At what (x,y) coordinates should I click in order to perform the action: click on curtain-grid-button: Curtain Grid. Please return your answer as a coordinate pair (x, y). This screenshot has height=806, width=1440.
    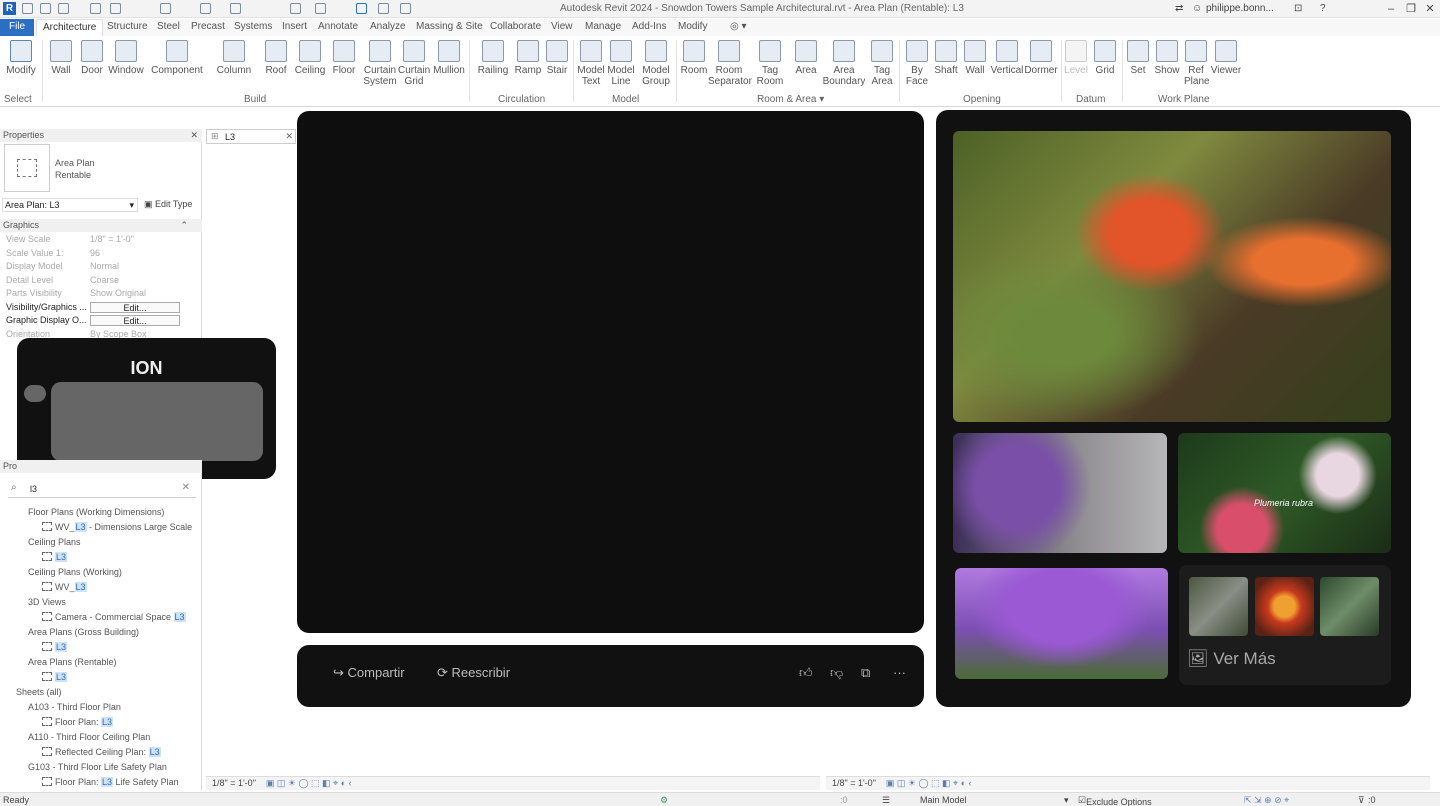
    Looking at the image, I should click on (414, 63).